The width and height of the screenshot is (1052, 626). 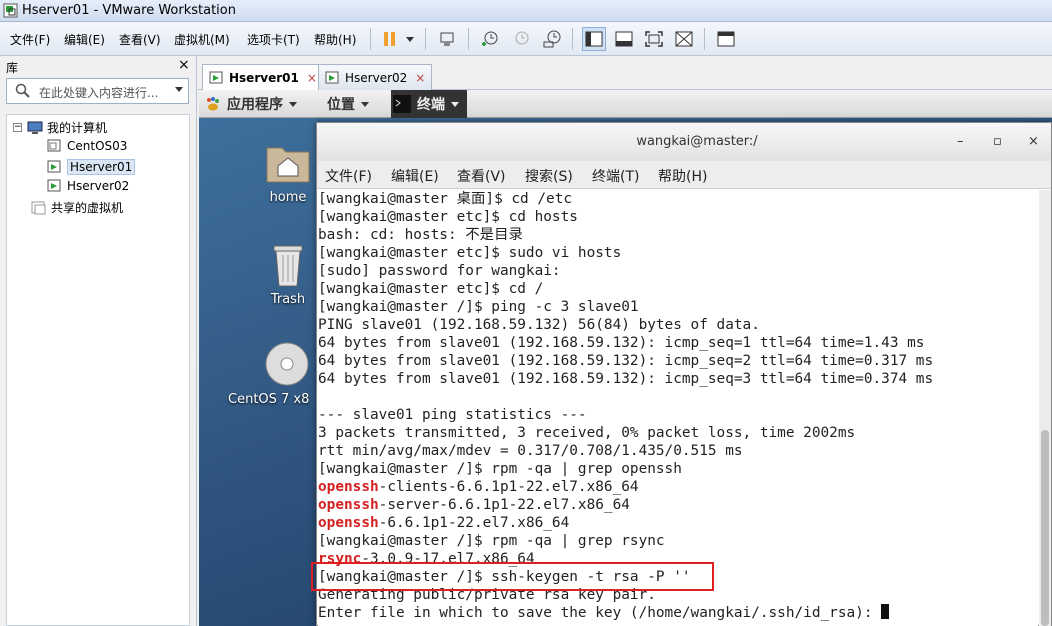 What do you see at coordinates (491, 541) in the screenshot?
I see `terminal-line-text: [wangkai@master /]$ rpm -qa | grep rsync` at bounding box center [491, 541].